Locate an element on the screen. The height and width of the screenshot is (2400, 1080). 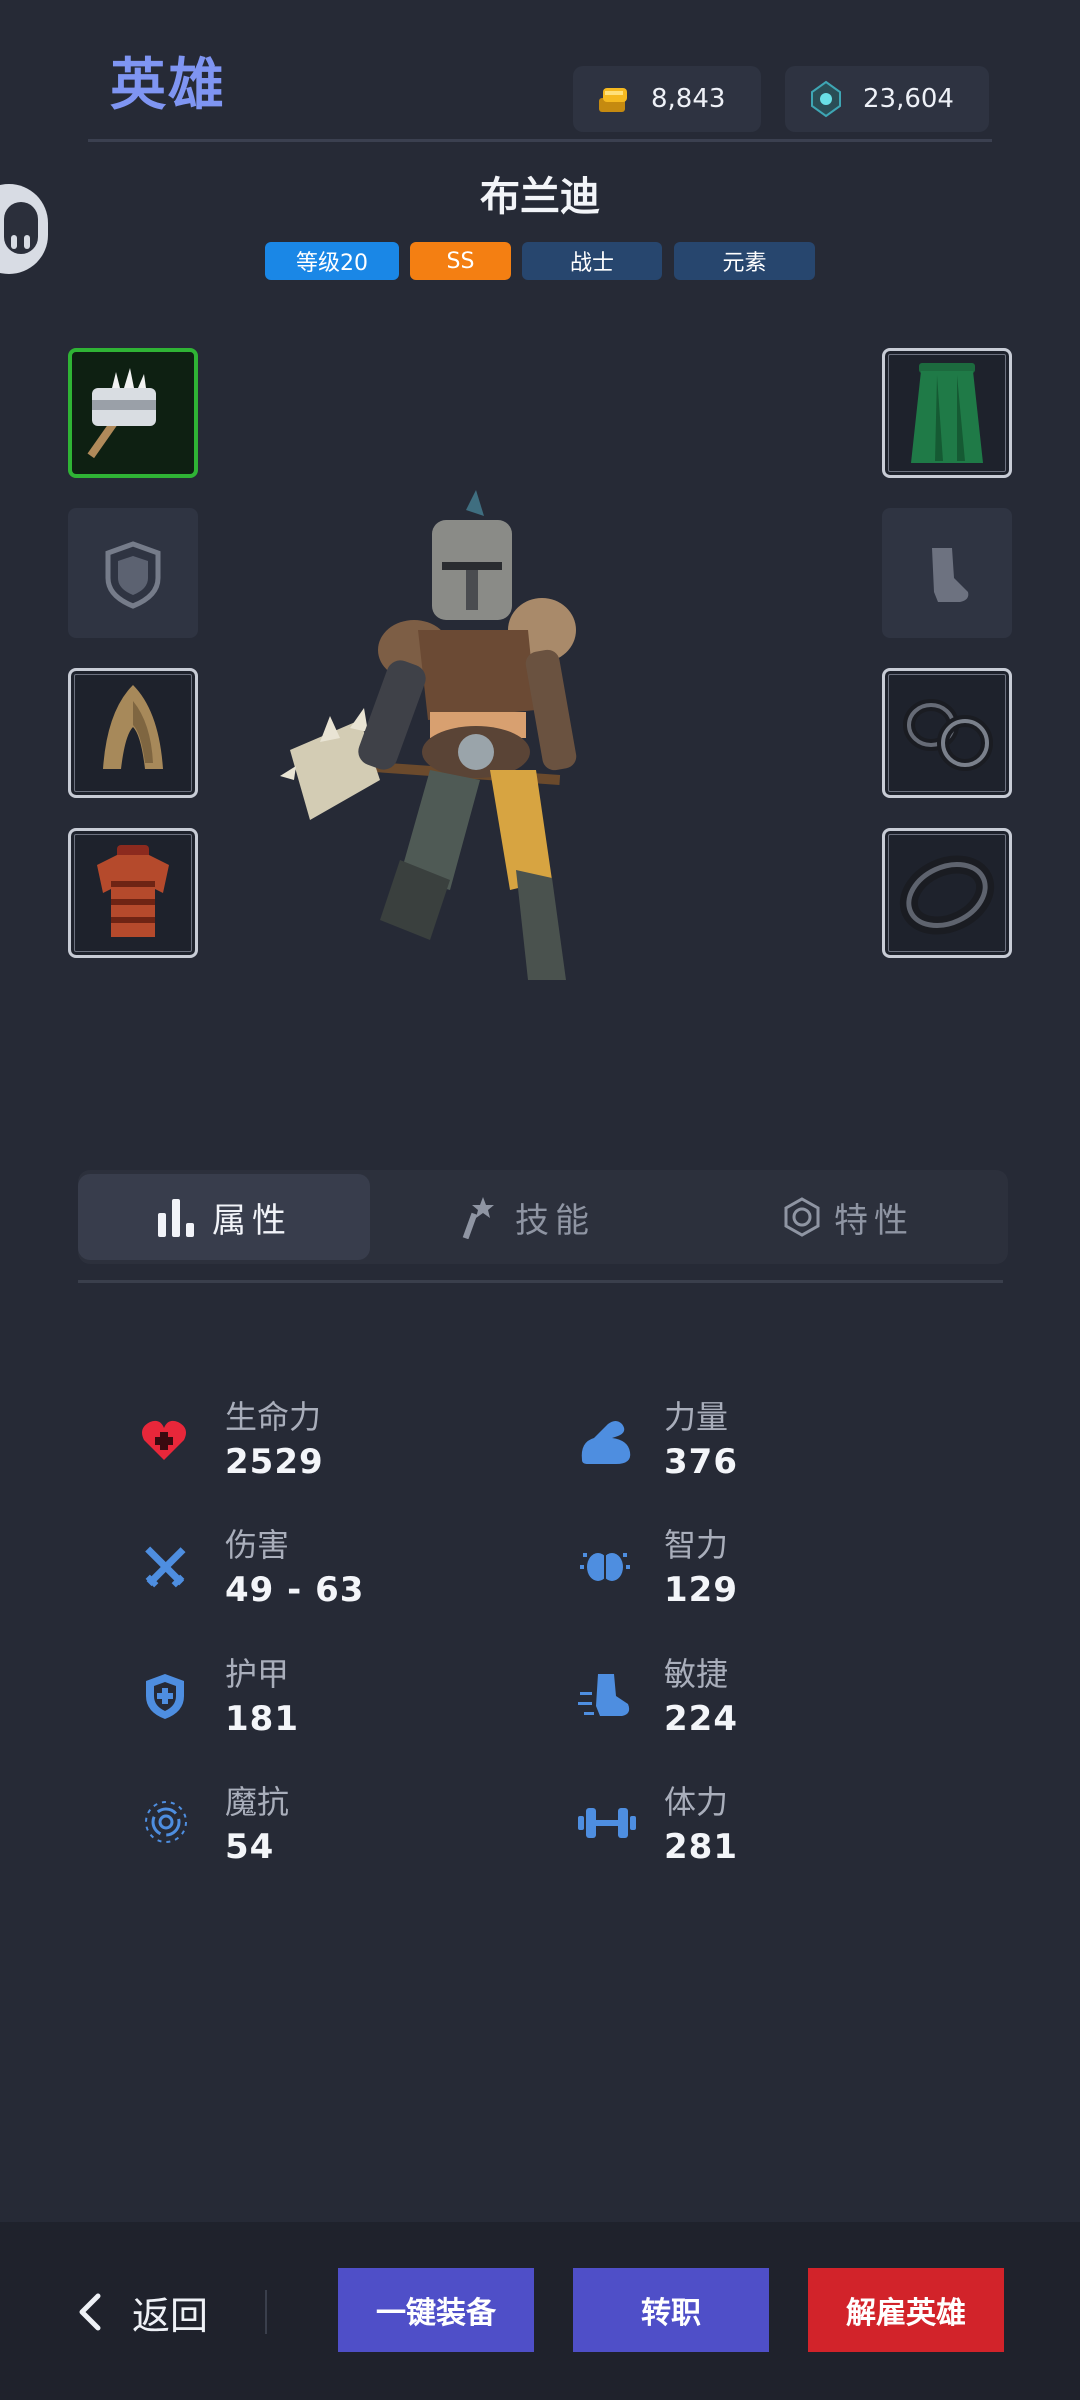
tab-bar: 属性 技能 特性 is located at coordinates (543, 1217).